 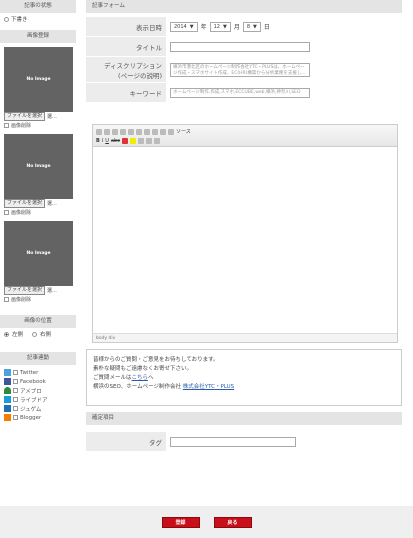 What do you see at coordinates (6, 19) in the screenshot?
I see `radio-icon` at bounding box center [6, 19].